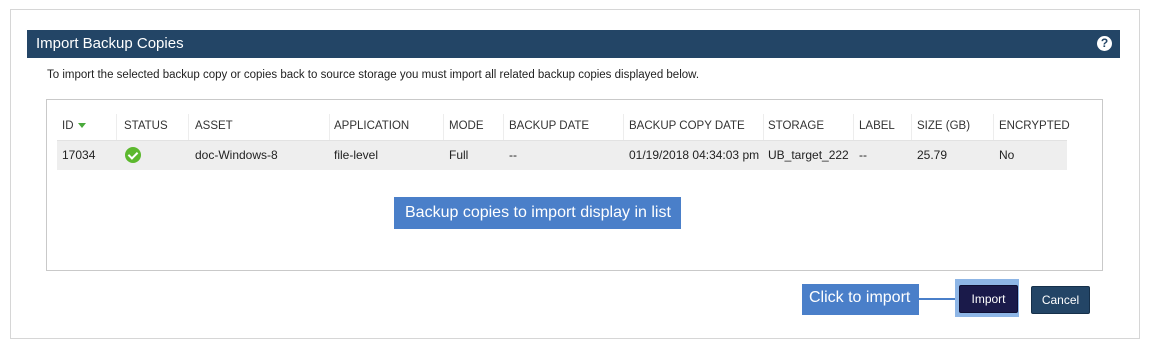  I want to click on column-header-size: SIZE (GB), so click(953, 127).